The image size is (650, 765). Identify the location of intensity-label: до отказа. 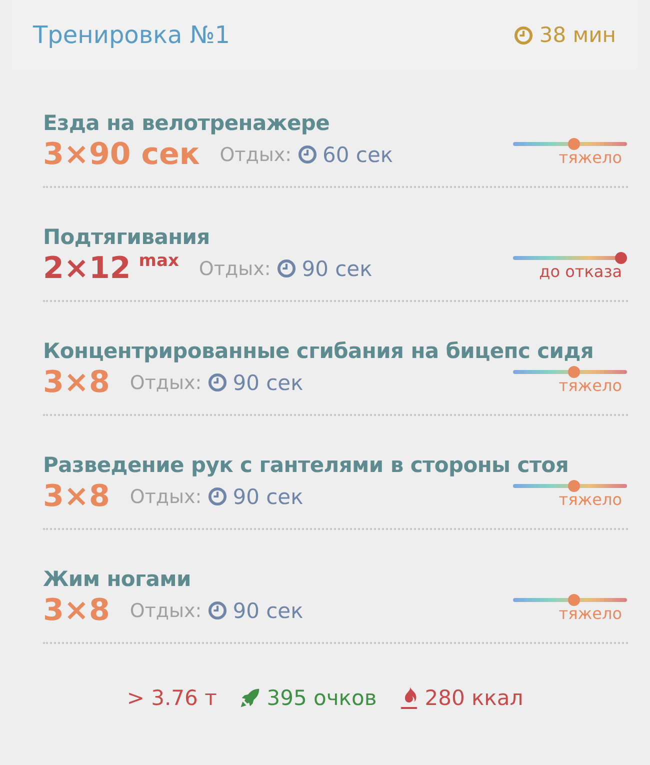
(580, 271).